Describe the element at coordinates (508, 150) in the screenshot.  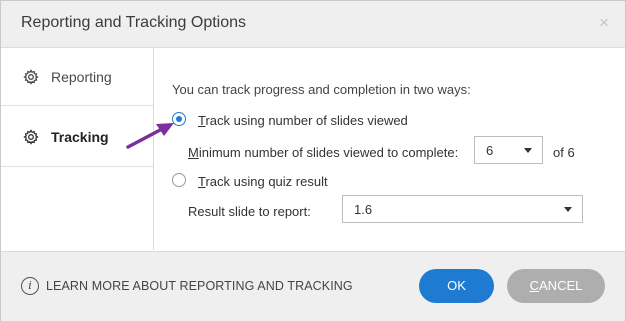
I see `min-slides-select: 6` at that location.